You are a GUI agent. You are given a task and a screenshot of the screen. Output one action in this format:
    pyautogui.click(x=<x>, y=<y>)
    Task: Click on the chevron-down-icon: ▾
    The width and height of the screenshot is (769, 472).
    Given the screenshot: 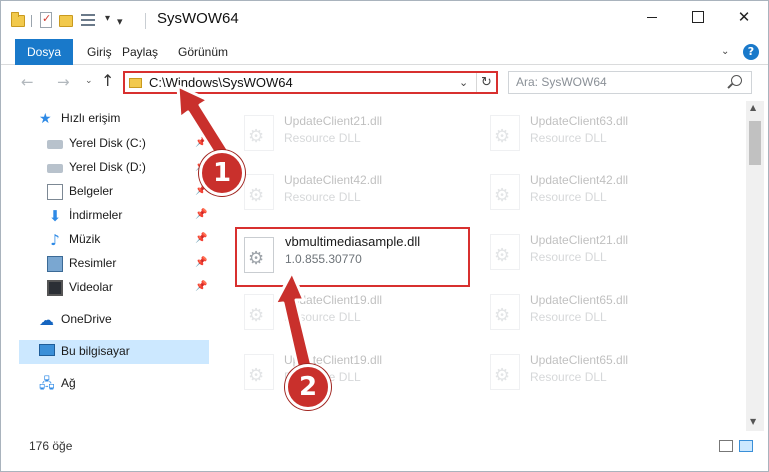 What is the action you would take?
    pyautogui.click(x=107, y=22)
    